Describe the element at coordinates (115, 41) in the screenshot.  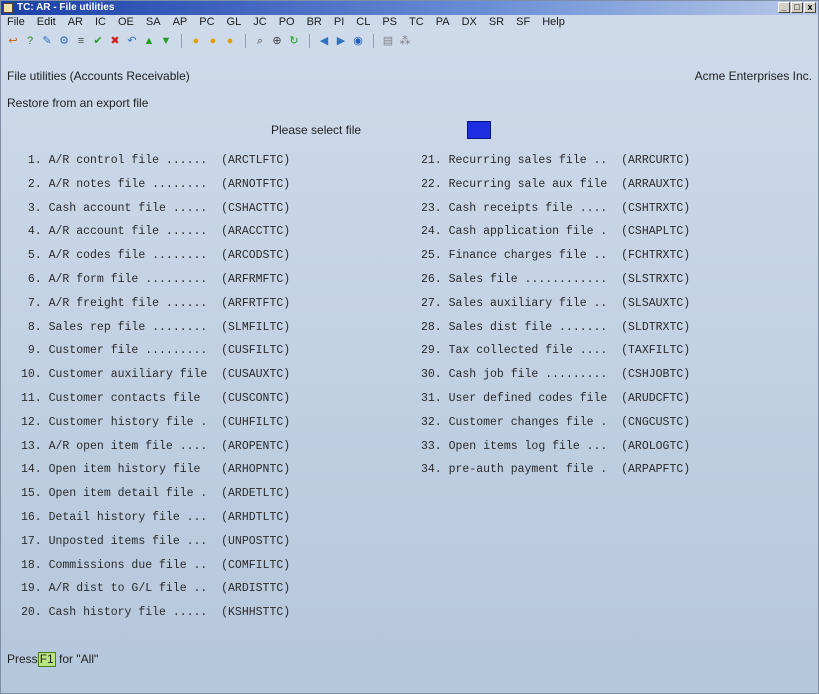
I see `cancel-icon: ✖` at that location.